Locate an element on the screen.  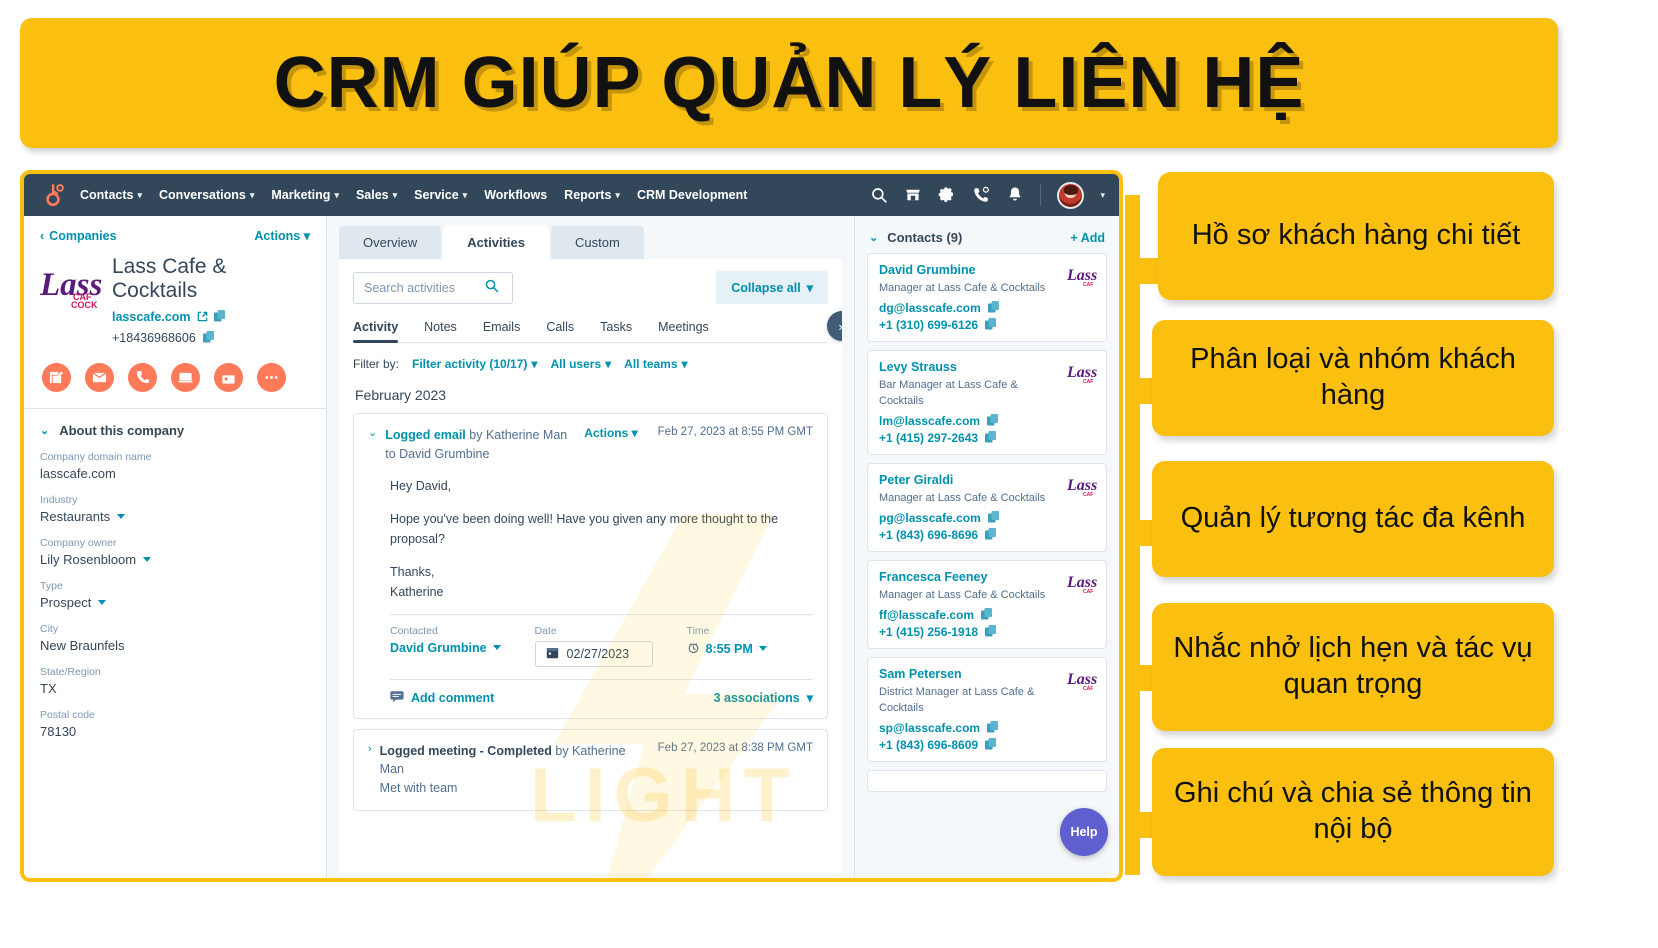
note-icon is located at coordinates (56, 377).